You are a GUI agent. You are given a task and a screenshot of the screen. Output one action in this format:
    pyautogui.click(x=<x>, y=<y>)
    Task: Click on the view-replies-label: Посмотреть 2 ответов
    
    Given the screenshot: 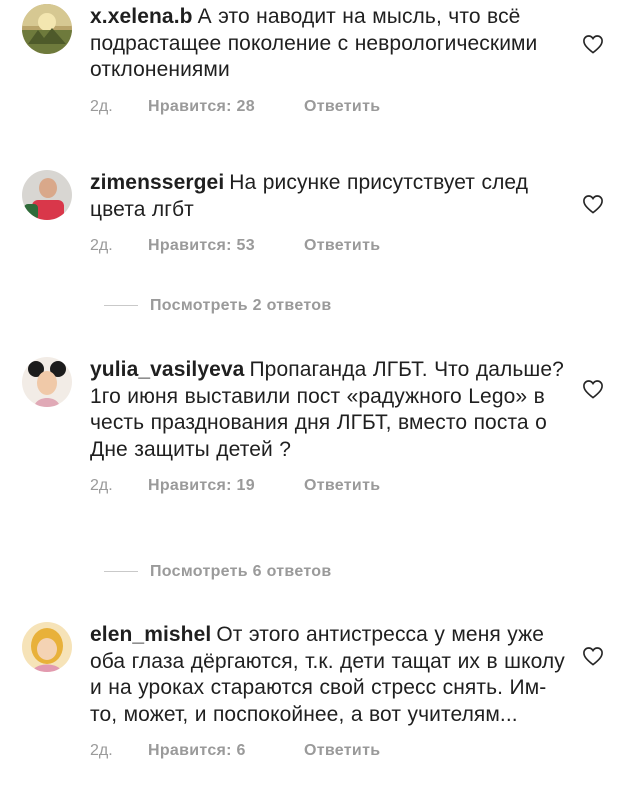 What is the action you would take?
    pyautogui.click(x=241, y=305)
    